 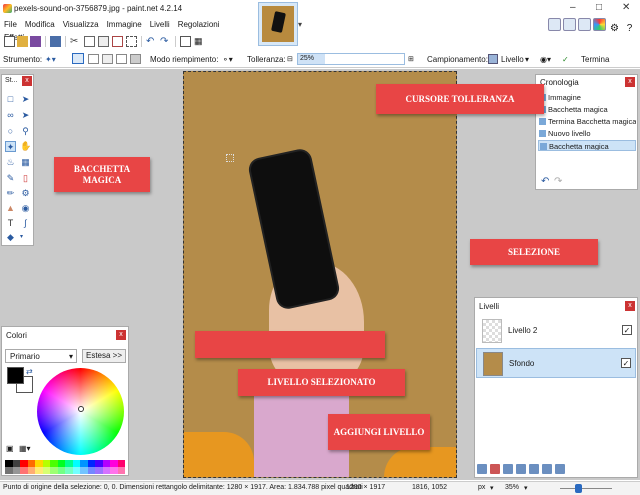 I want to click on text-icon: T, so click(x=10, y=223).